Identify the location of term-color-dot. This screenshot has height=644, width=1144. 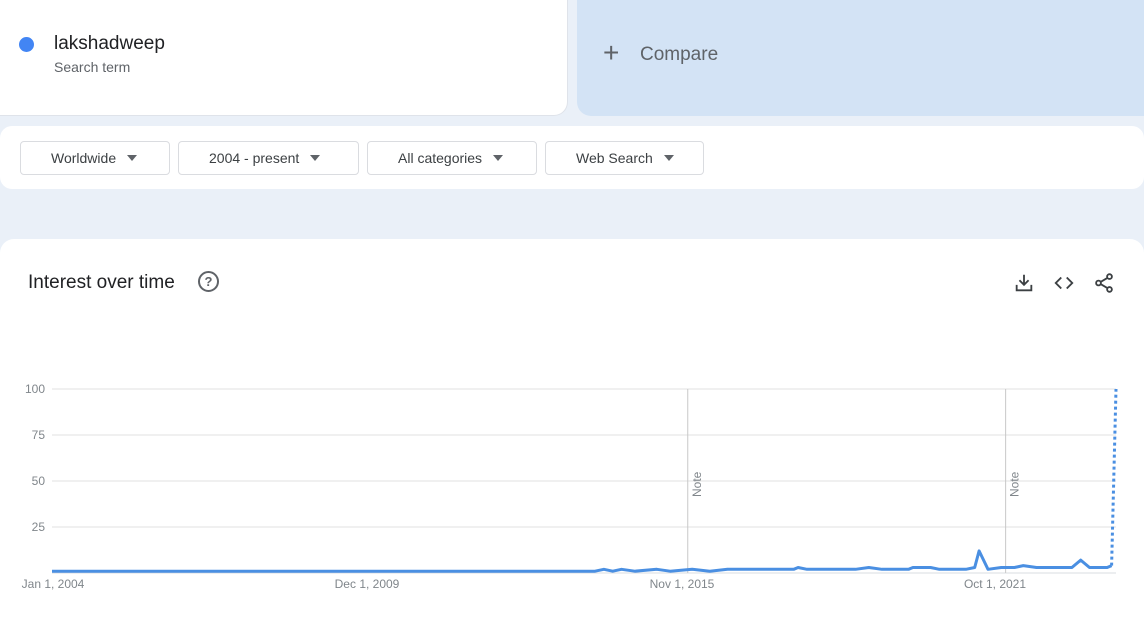
(26, 44).